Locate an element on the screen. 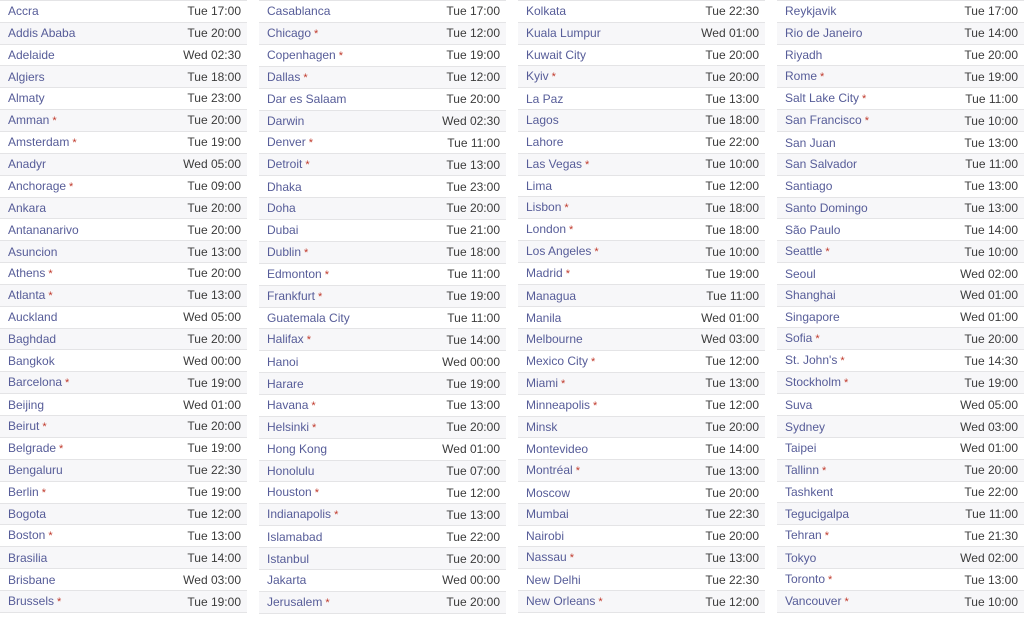 The width and height of the screenshot is (1024, 620). city-name-link: Rome is located at coordinates (801, 76).